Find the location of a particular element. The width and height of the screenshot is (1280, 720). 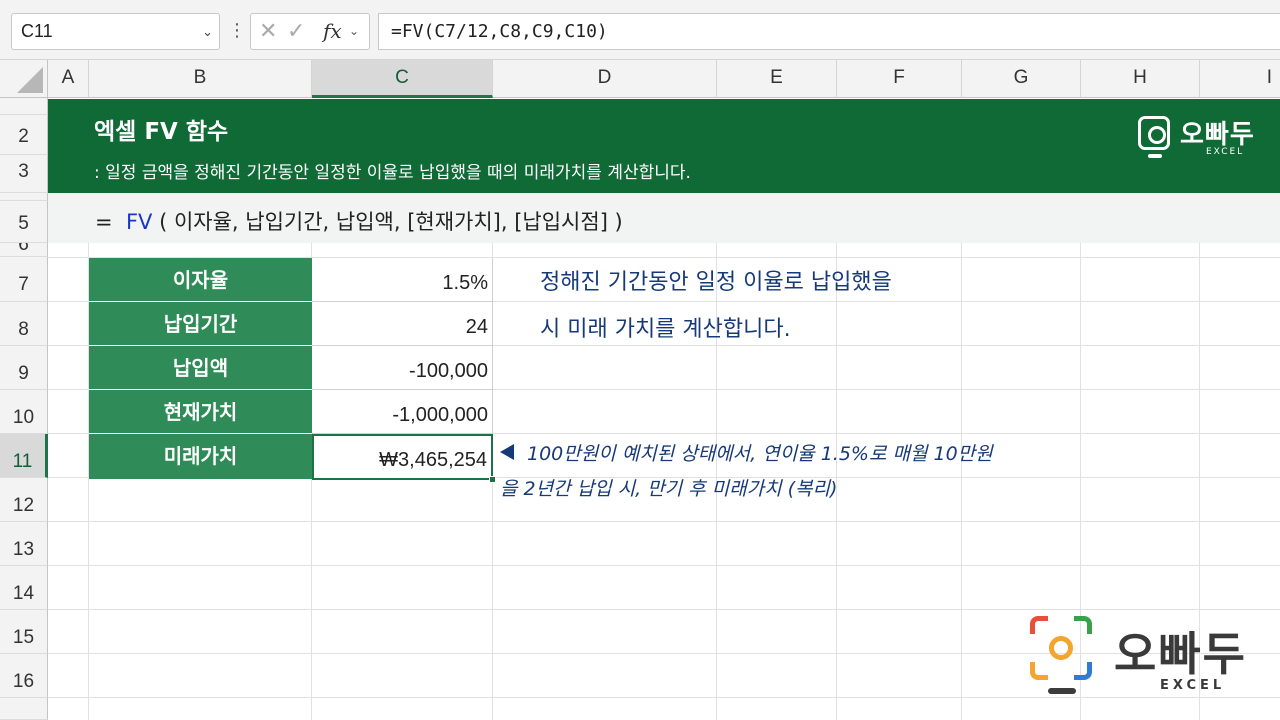

value-cell-future-value: ₩3,465,254 is located at coordinates (402, 457).